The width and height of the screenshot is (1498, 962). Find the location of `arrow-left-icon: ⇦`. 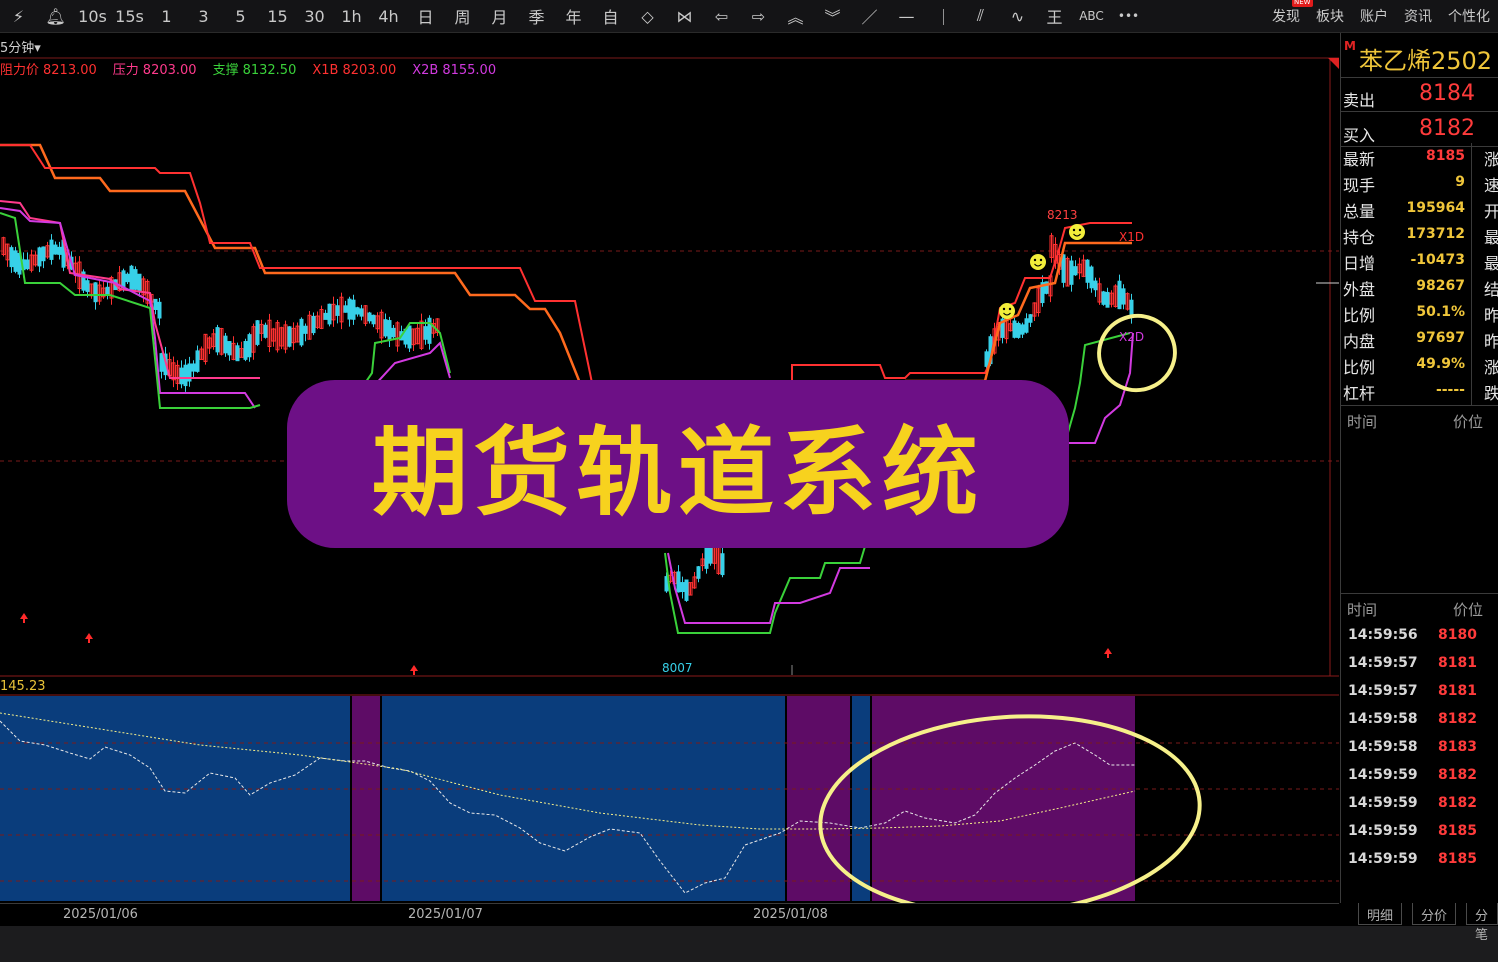

arrow-left-icon: ⇦ is located at coordinates (721, 16).